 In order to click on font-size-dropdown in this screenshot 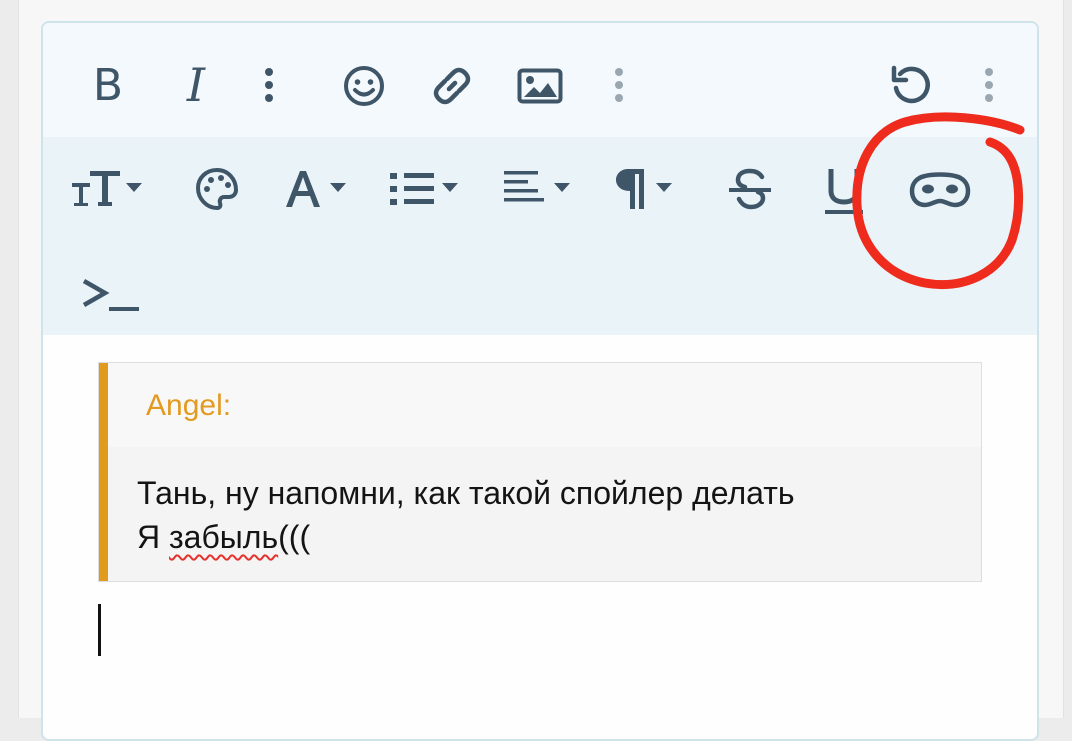, I will do `click(110, 188)`.